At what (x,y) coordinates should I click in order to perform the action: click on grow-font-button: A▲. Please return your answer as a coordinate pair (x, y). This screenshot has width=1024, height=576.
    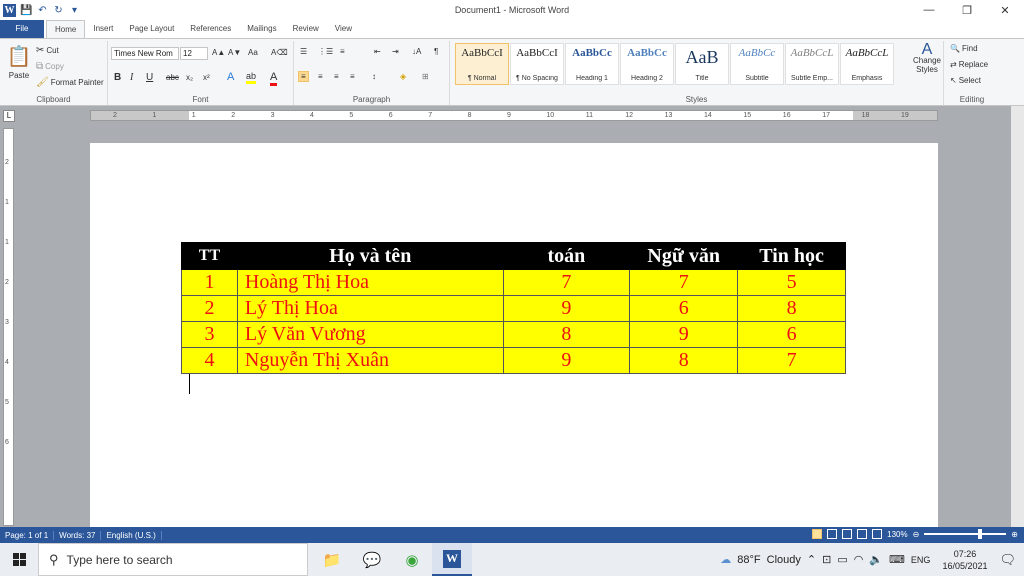
    Looking at the image, I should click on (218, 52).